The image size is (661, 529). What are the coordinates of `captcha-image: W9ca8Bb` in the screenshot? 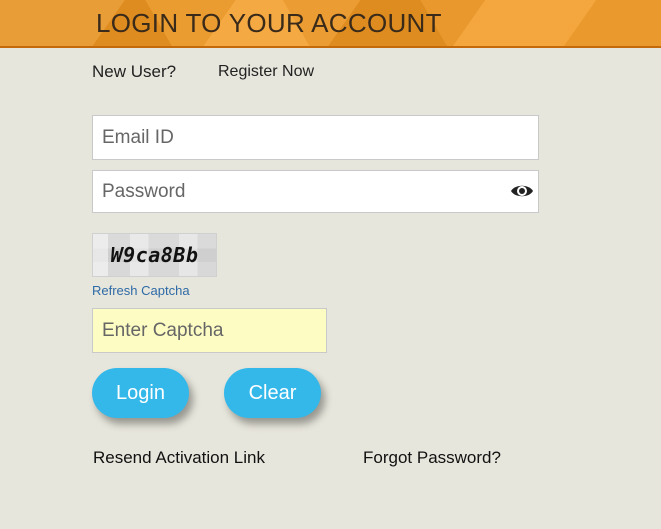 It's located at (154, 255).